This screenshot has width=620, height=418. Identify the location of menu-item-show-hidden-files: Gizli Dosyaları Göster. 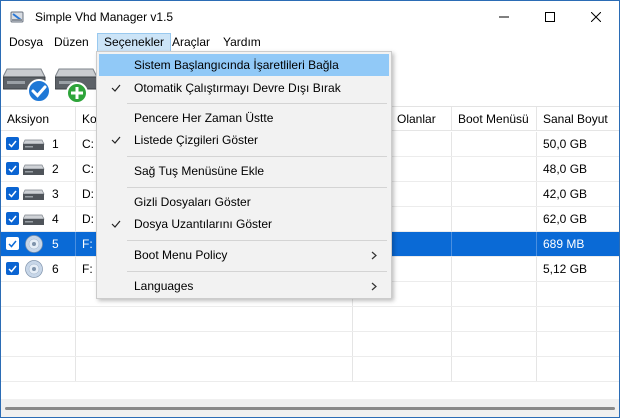
(244, 202).